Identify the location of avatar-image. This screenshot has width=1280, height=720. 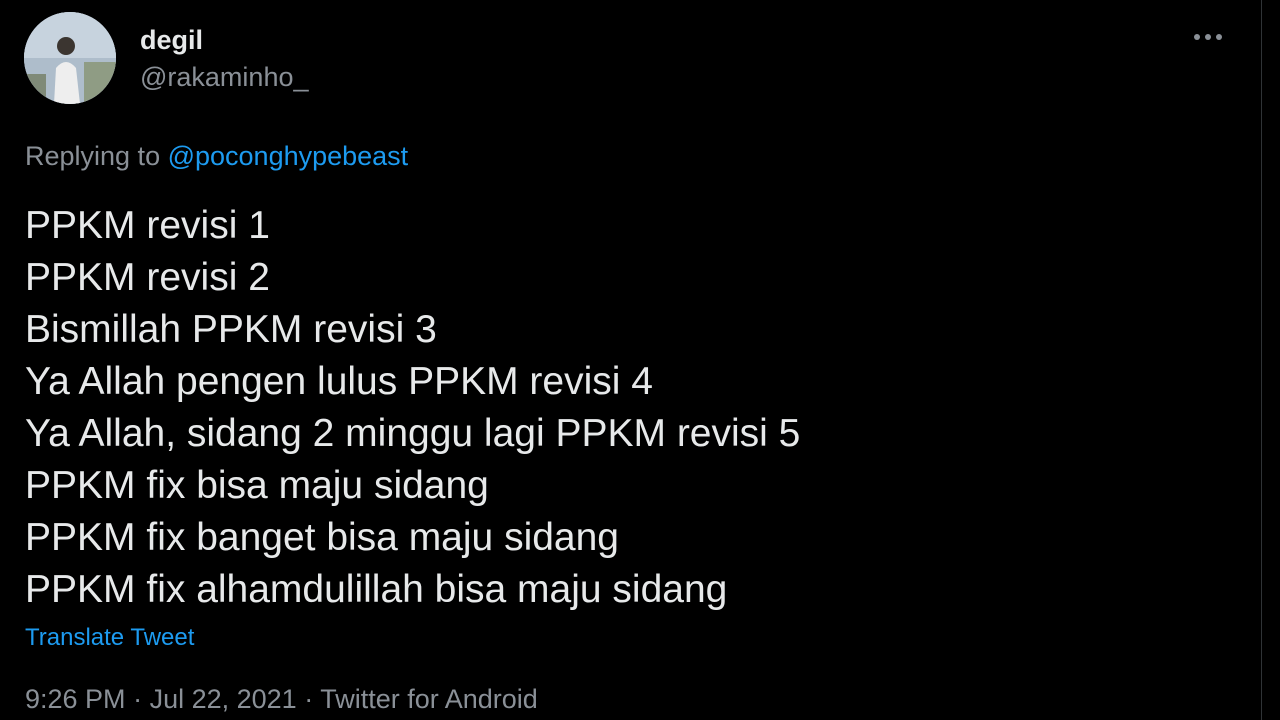
(70, 58).